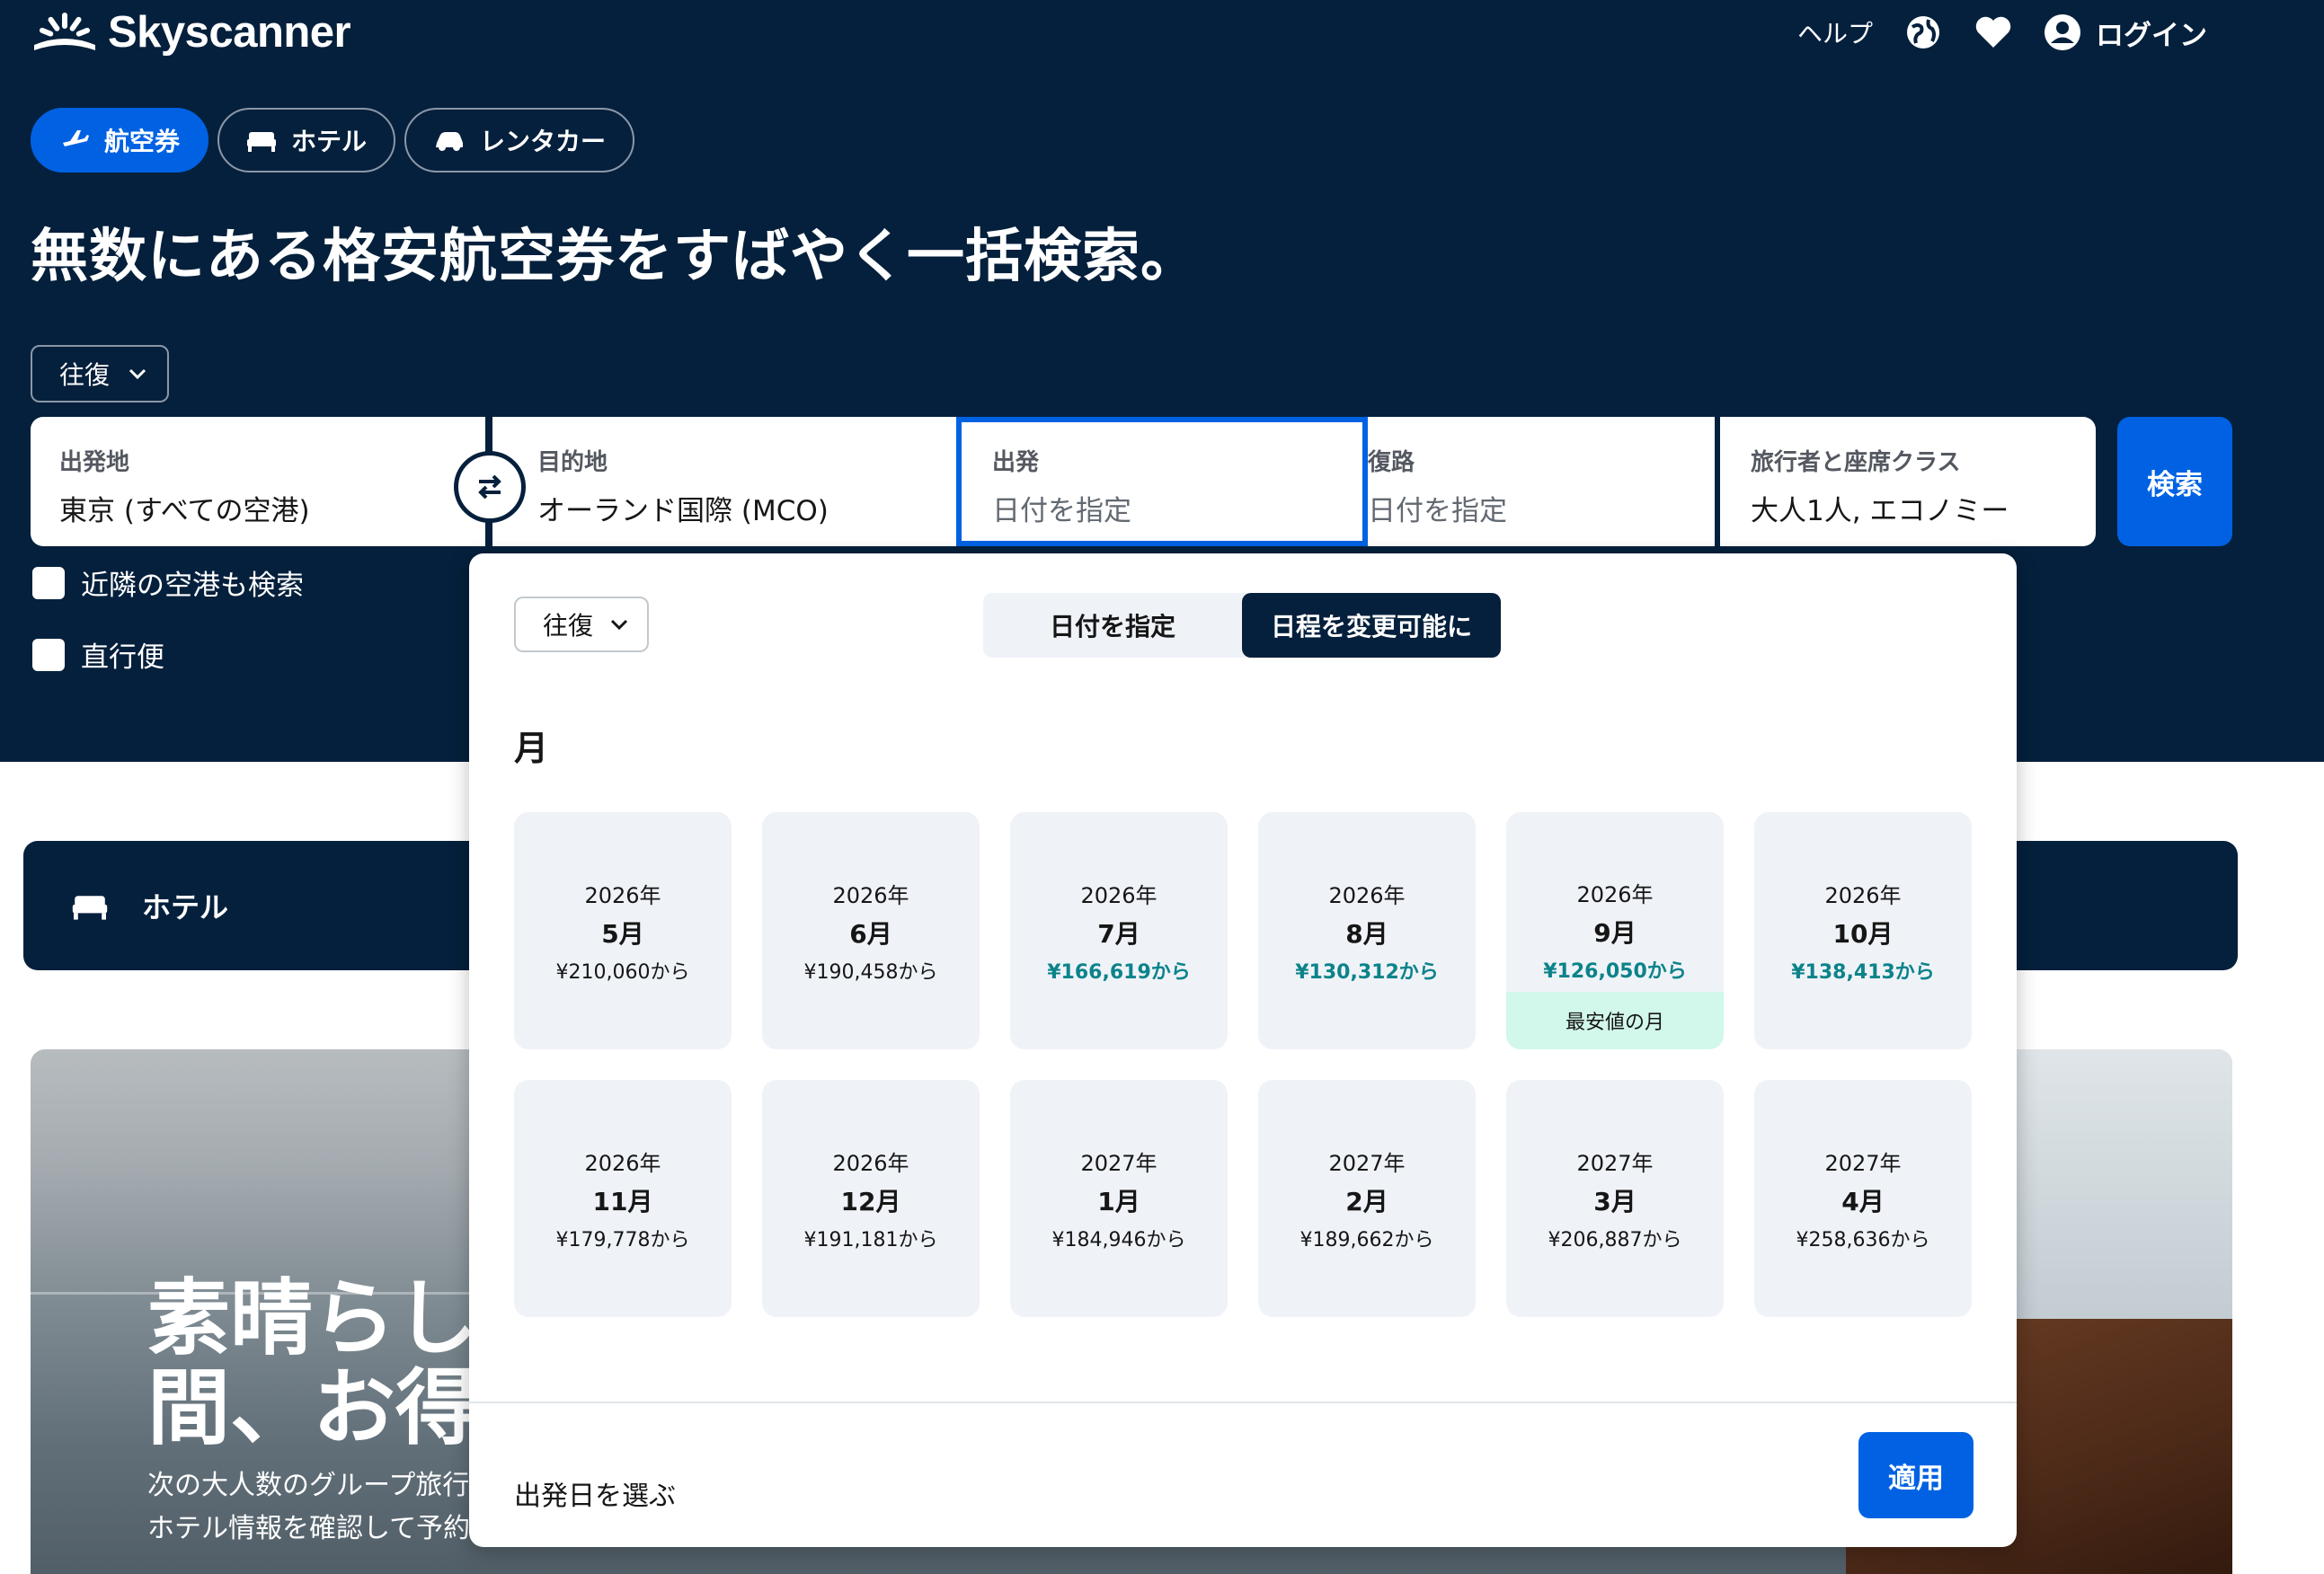 This screenshot has height=1574, width=2324. Describe the element at coordinates (1366, 1201) in the screenshot. I see `month-card-month: 2月` at that location.